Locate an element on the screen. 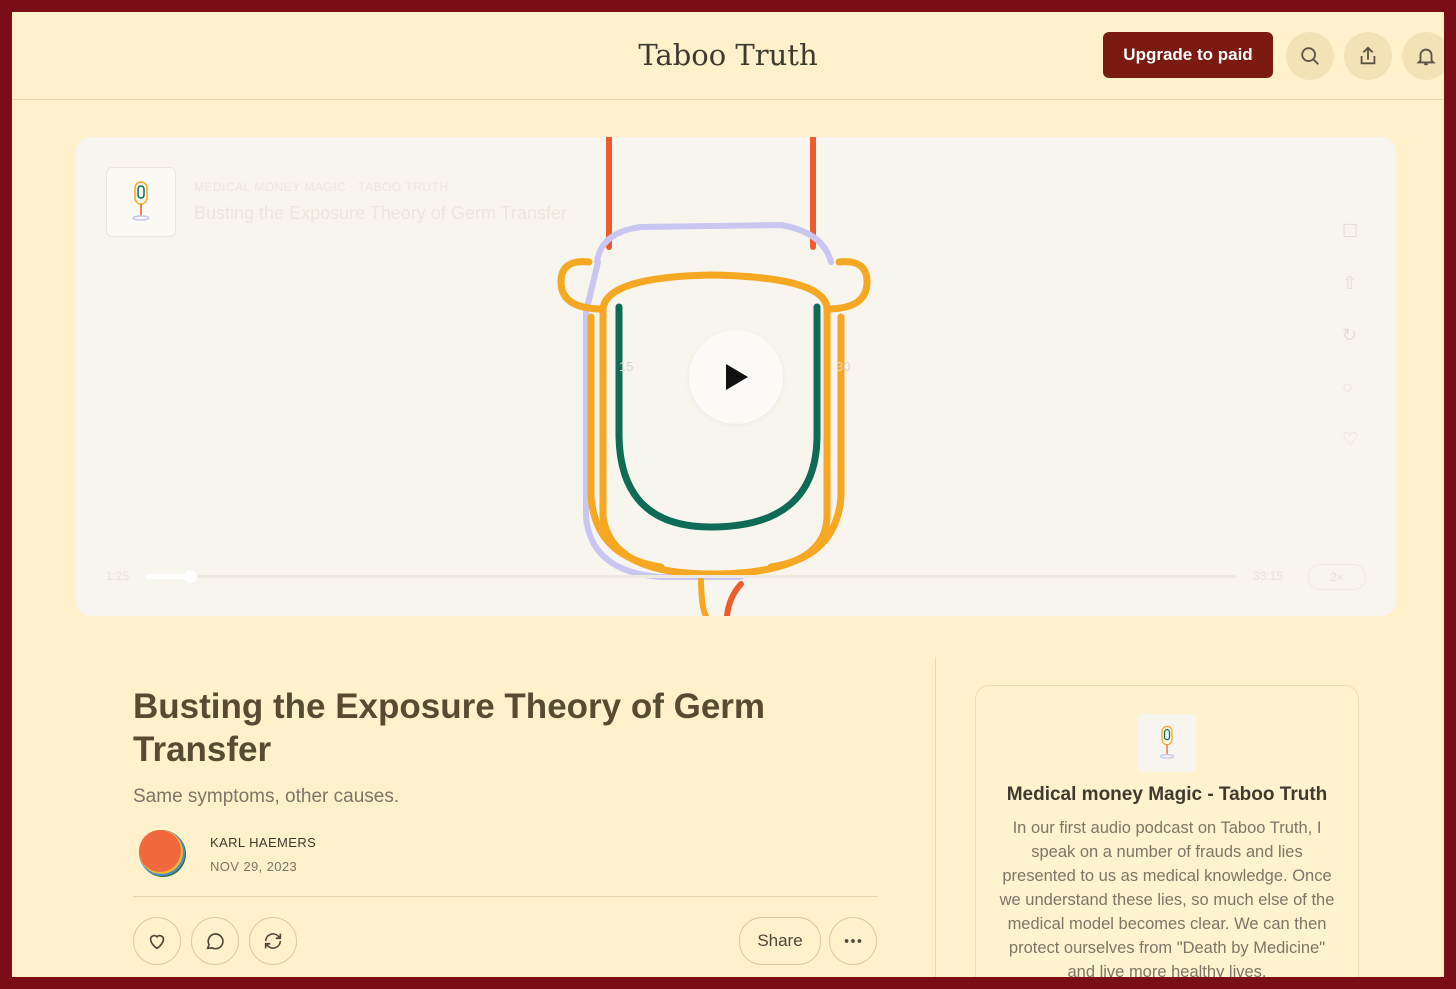 The height and width of the screenshot is (989, 1456). podcast-card-title: Medical money Magic - Taboo Truth is located at coordinates (1167, 795).